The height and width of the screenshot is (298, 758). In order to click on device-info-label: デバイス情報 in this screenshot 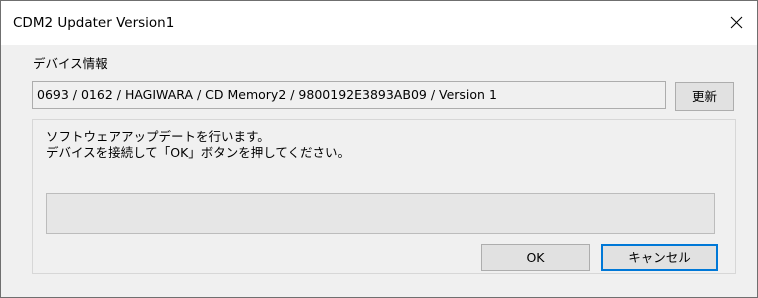, I will do `click(70, 63)`.